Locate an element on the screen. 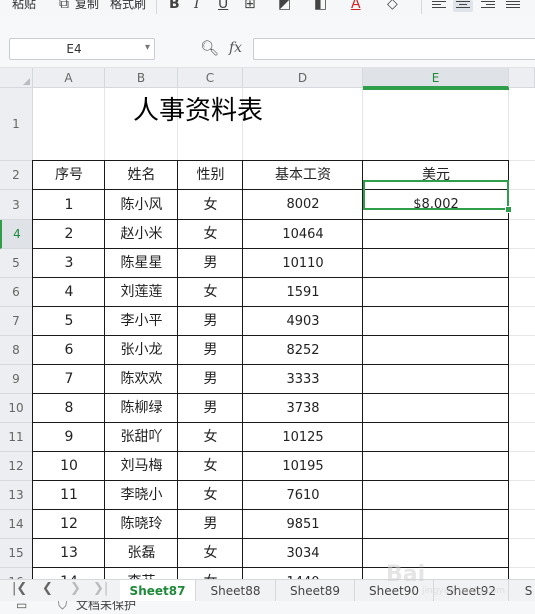  table-cell: 8252 is located at coordinates (303, 350).